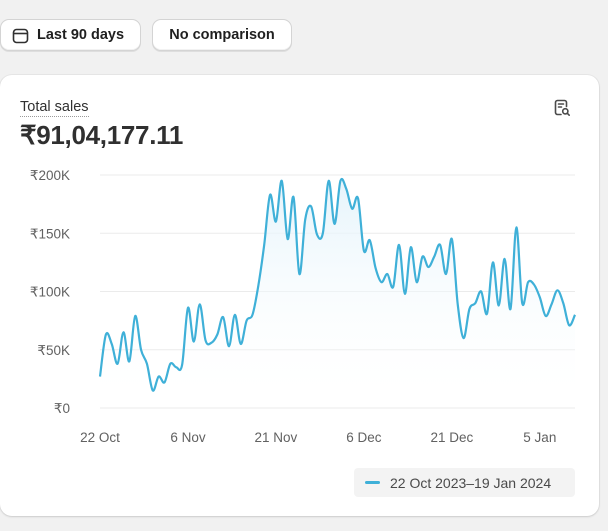  Describe the element at coordinates (372, 482) in the screenshot. I see `legend-swatch` at that location.